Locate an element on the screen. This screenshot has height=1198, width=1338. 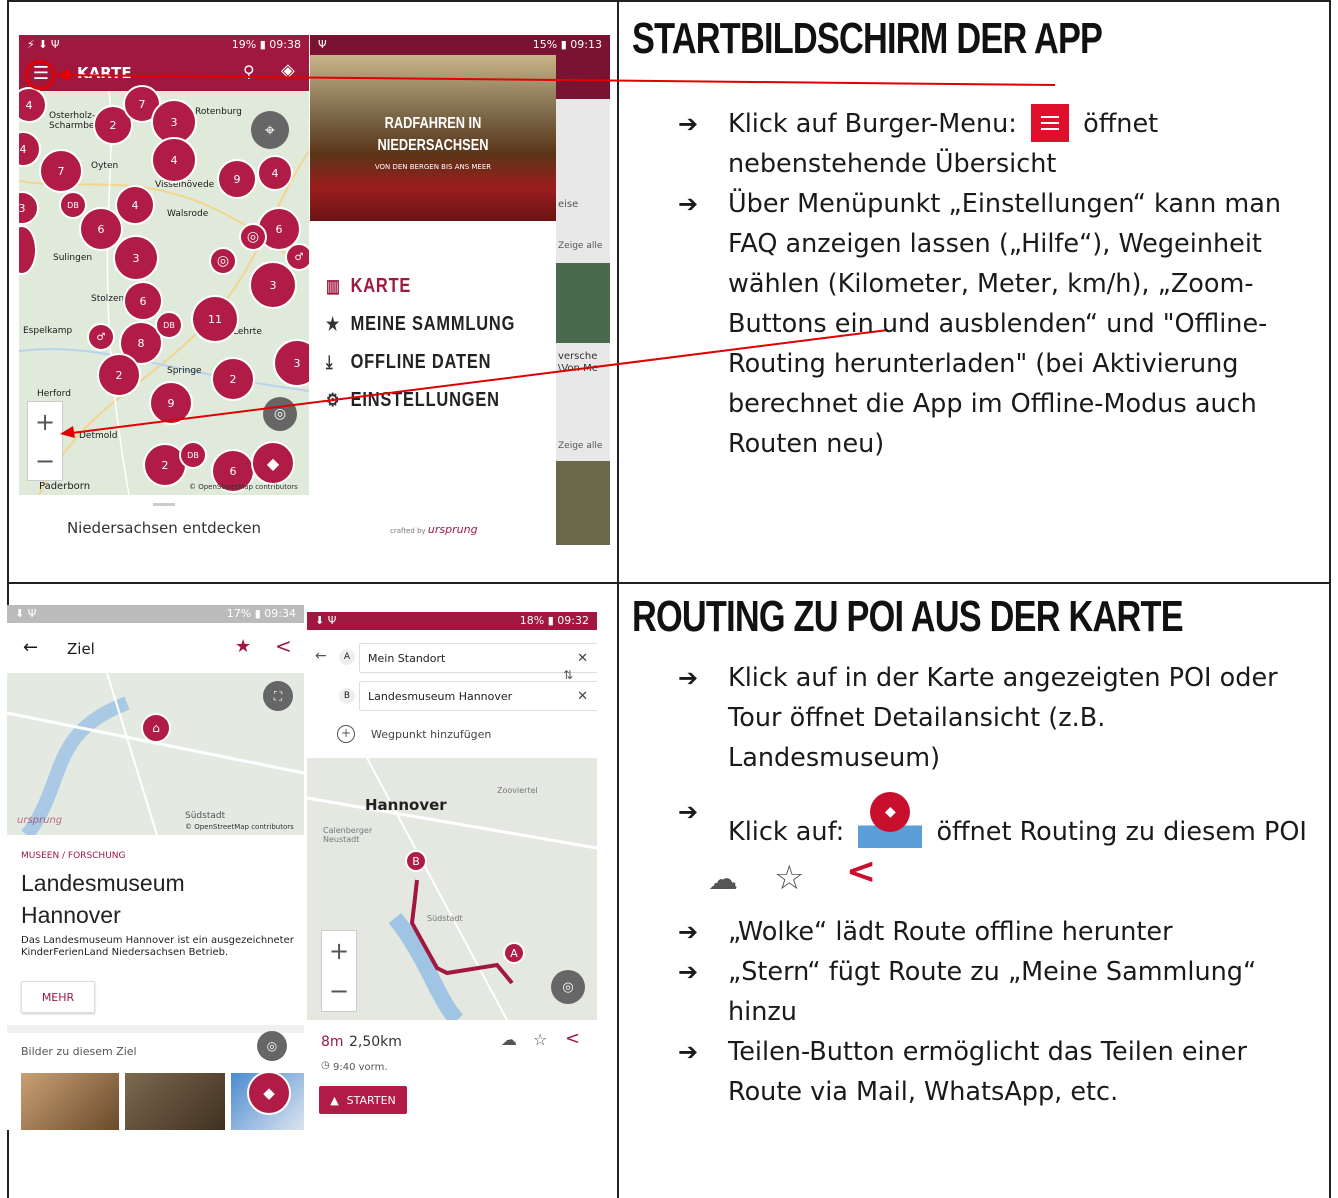
bullet-item: ➔ „Wolke“ lädt Route offline herunter is located at coordinates (998, 932).